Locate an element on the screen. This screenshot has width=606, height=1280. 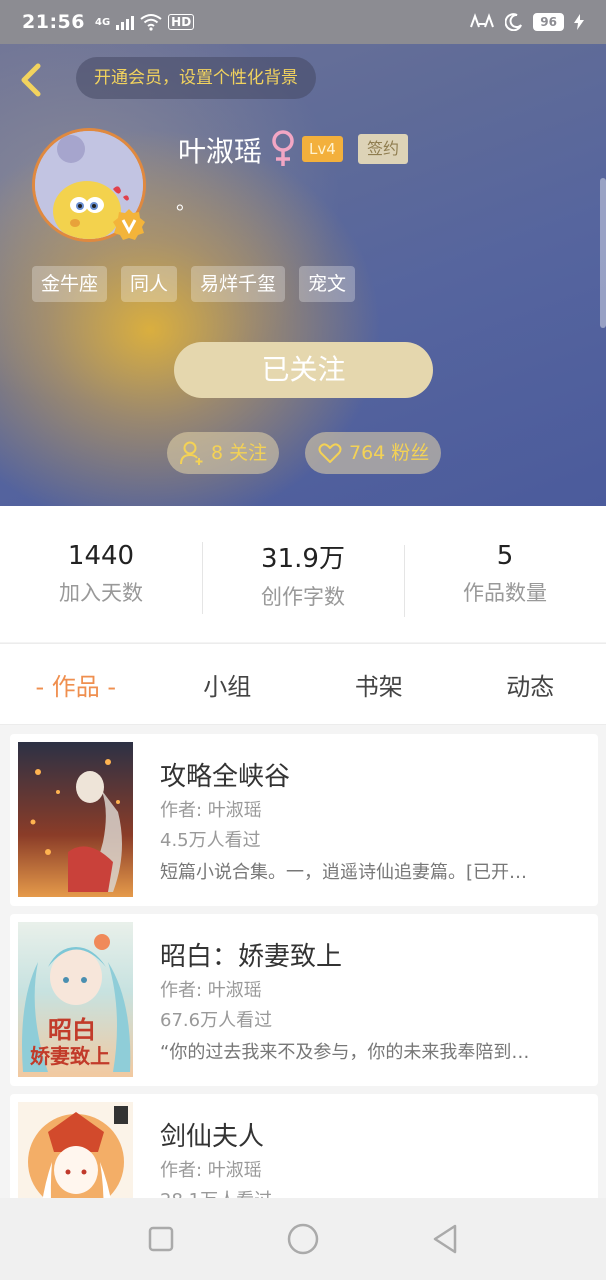
glasses-icon is located at coordinates (482, 20).